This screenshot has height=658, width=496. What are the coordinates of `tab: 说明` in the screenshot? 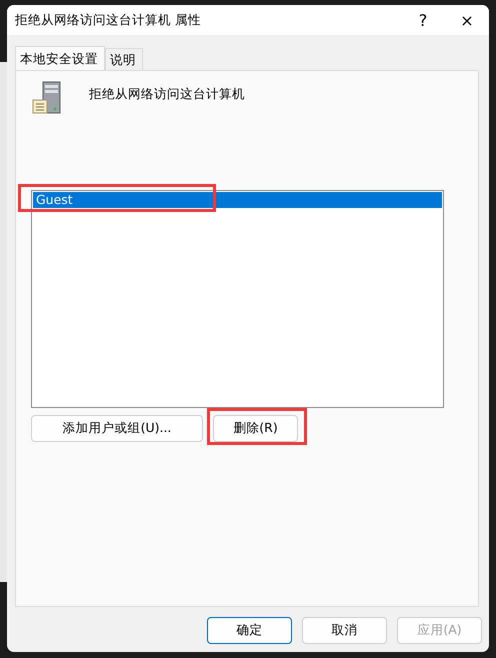 It's located at (124, 59).